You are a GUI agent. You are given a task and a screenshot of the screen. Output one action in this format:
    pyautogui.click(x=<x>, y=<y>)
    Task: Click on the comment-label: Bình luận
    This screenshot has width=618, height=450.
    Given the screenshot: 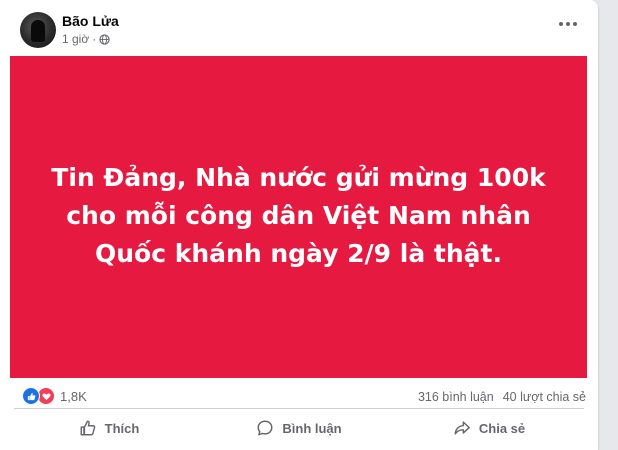 What is the action you would take?
    pyautogui.click(x=312, y=428)
    